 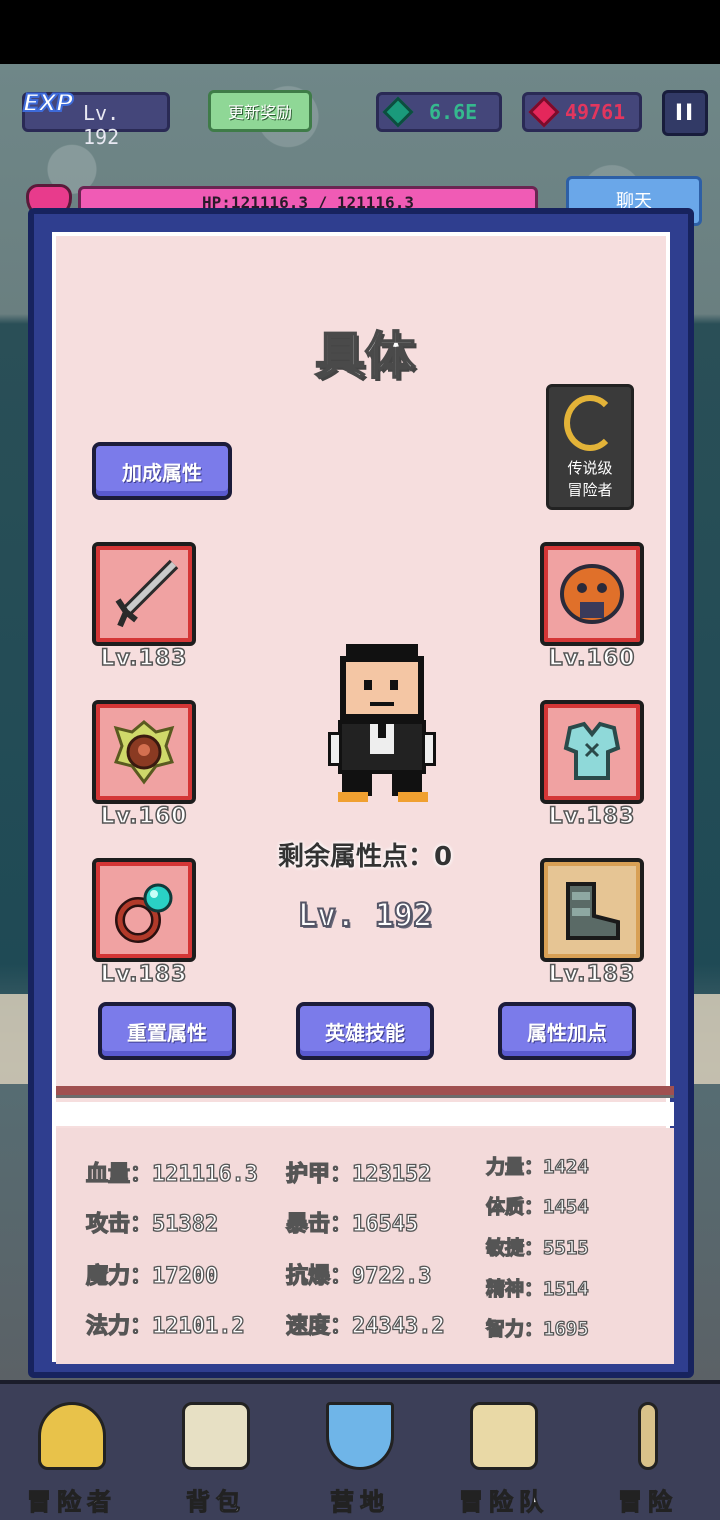 What do you see at coordinates (537, 1247) in the screenshot?
I see `stat-agility: 敏捷：5515` at bounding box center [537, 1247].